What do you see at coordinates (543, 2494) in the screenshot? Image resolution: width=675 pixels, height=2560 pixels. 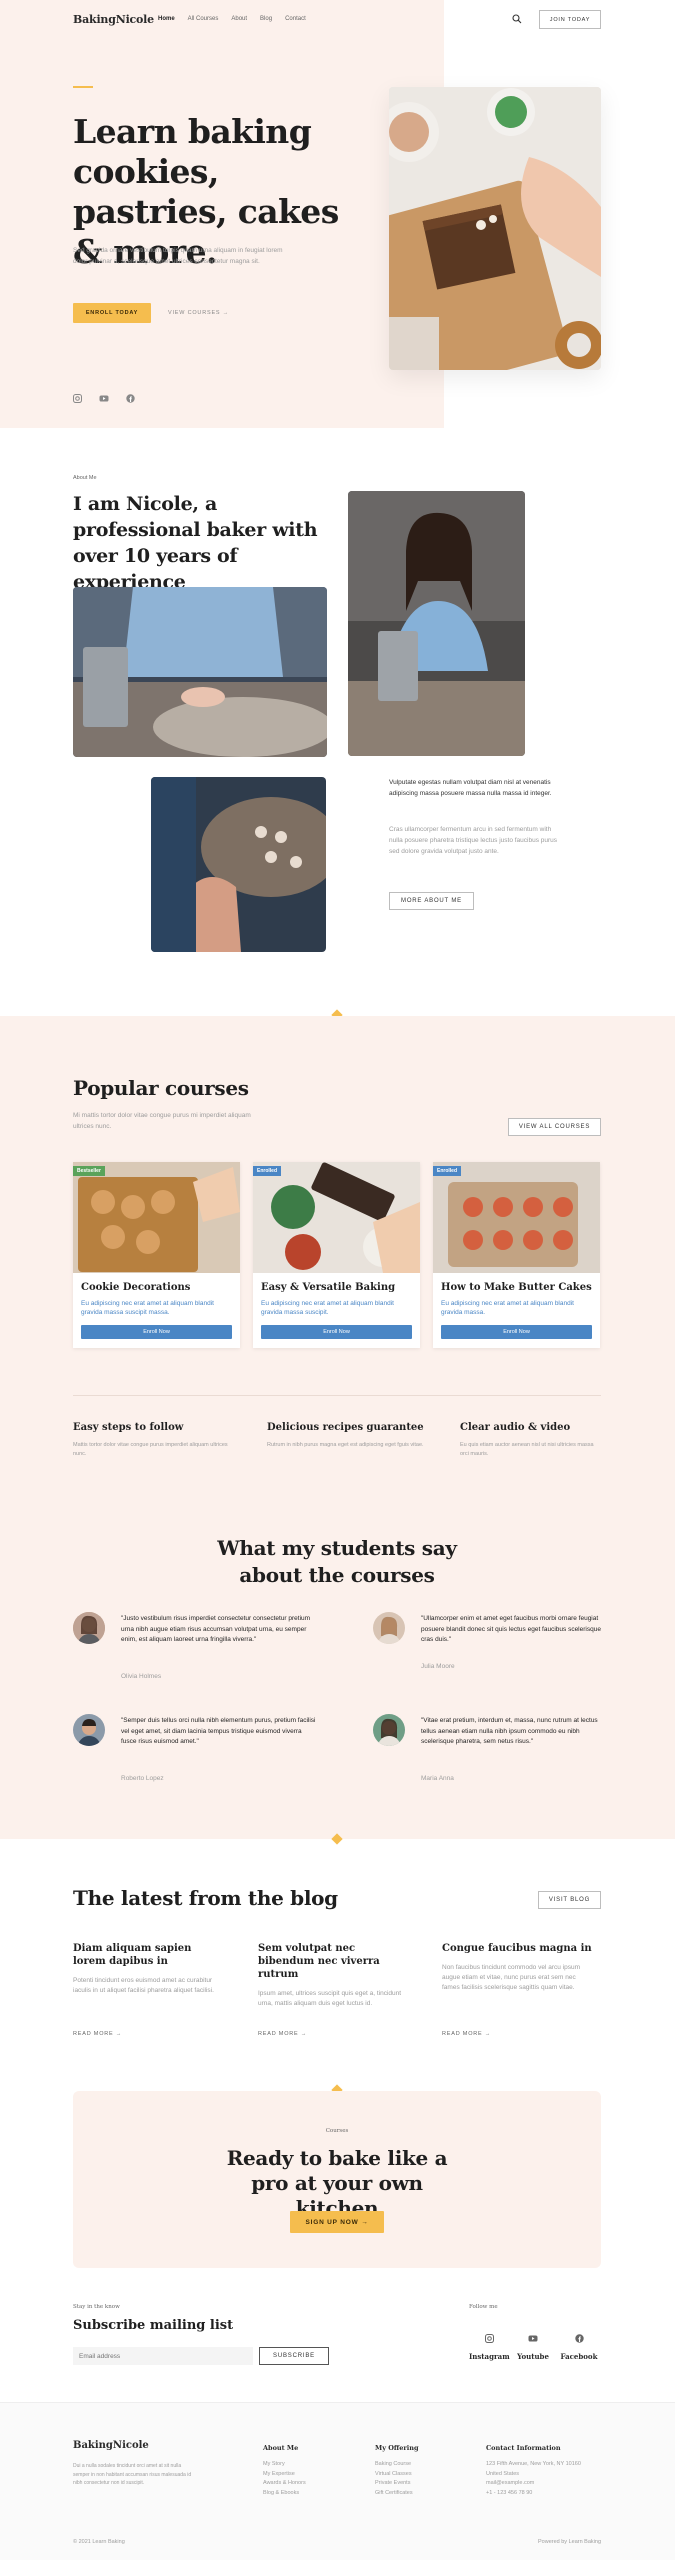 I see `footer-phone: +1 - 123 456 78 90` at bounding box center [543, 2494].